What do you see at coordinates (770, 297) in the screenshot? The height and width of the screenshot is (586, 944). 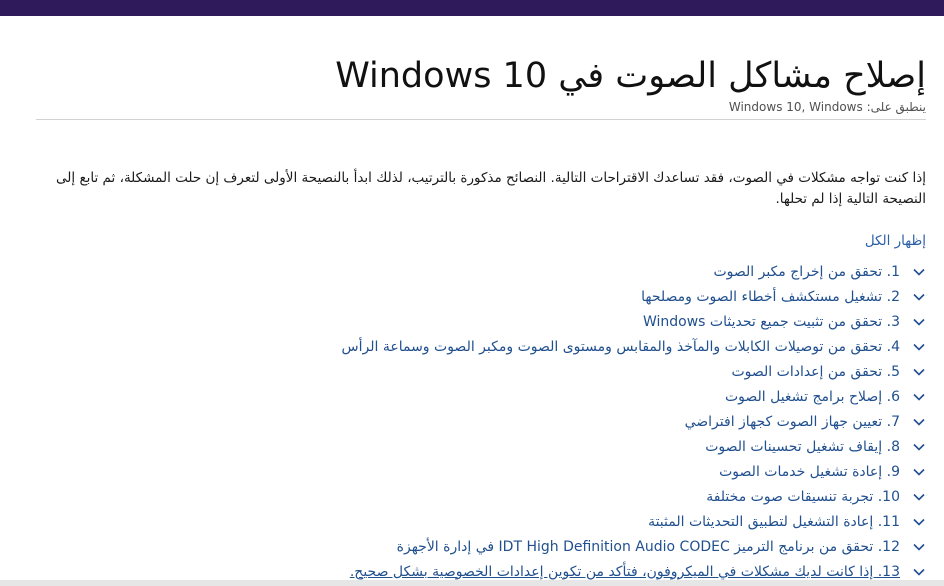 I see `list-item-label: 2. تشغيل مستكشف أخطاء الصوت ومصلحها` at bounding box center [770, 297].